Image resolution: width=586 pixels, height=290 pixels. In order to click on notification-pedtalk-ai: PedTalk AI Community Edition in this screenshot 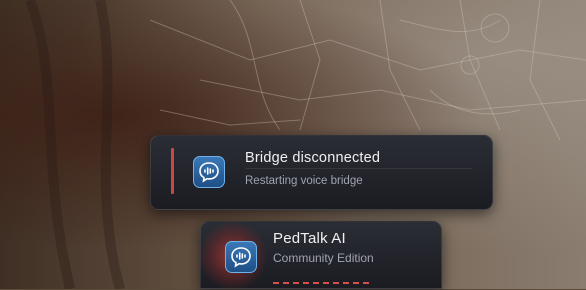, I will do `click(319, 255)`.